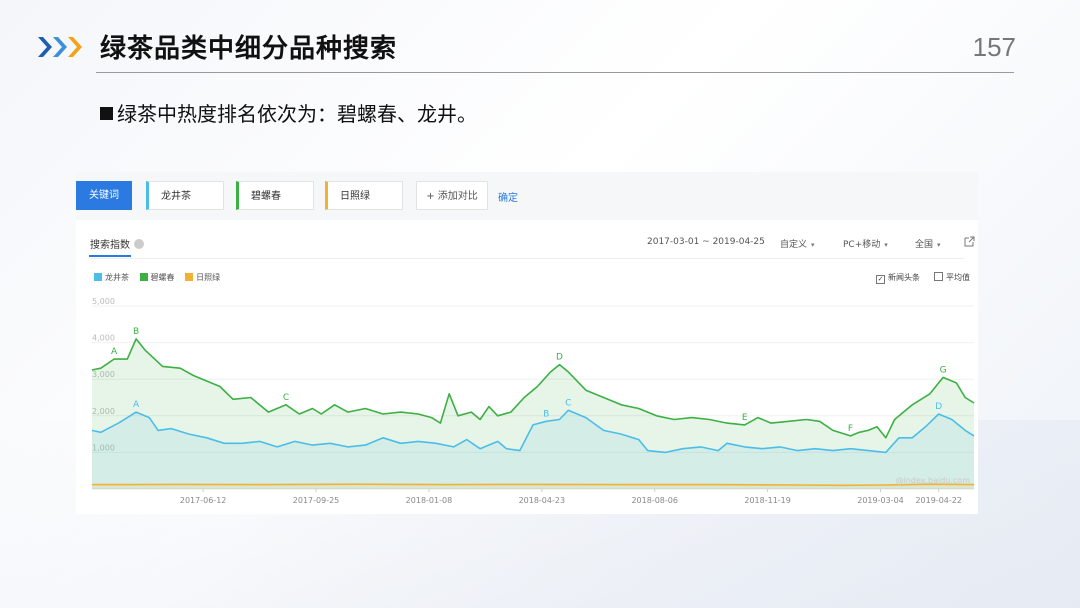 The height and width of the screenshot is (608, 1080). I want to click on keyword-toolbar: 关键词 龙井茶 碧螺春 日照绿 + 添加对比 确定, so click(527, 196).